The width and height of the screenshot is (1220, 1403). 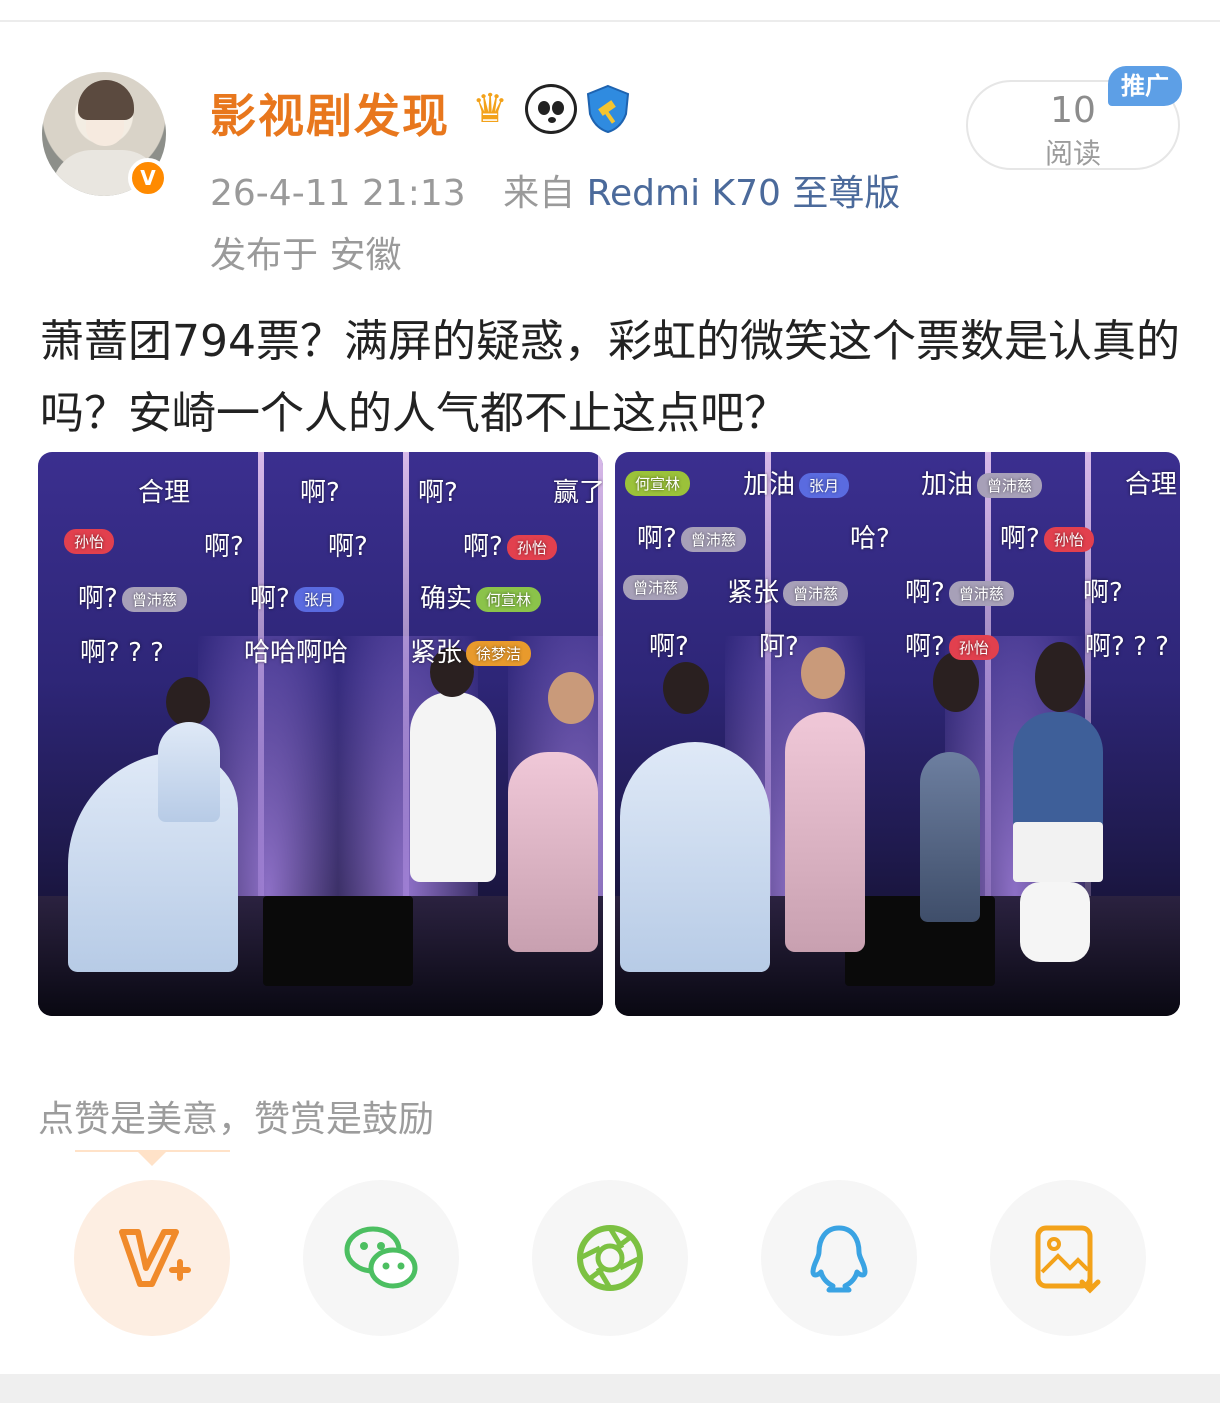 I want to click on danmaku: 加油 曾沛慈, so click(x=982, y=482).